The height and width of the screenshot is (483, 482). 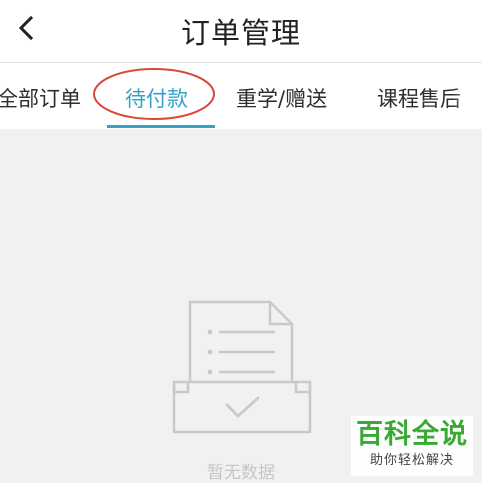 I want to click on empty-box-document-icon, so click(x=242, y=367).